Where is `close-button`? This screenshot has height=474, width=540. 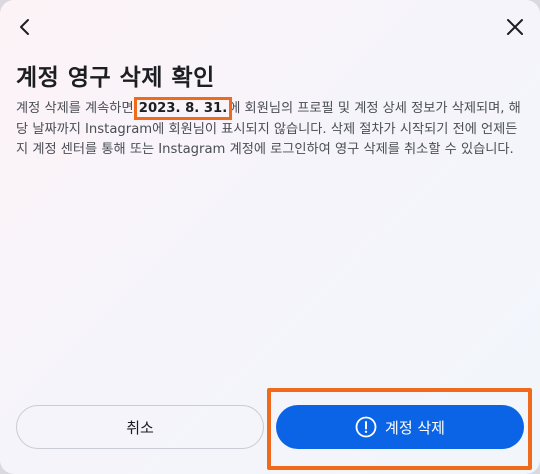
close-button is located at coordinates (515, 27).